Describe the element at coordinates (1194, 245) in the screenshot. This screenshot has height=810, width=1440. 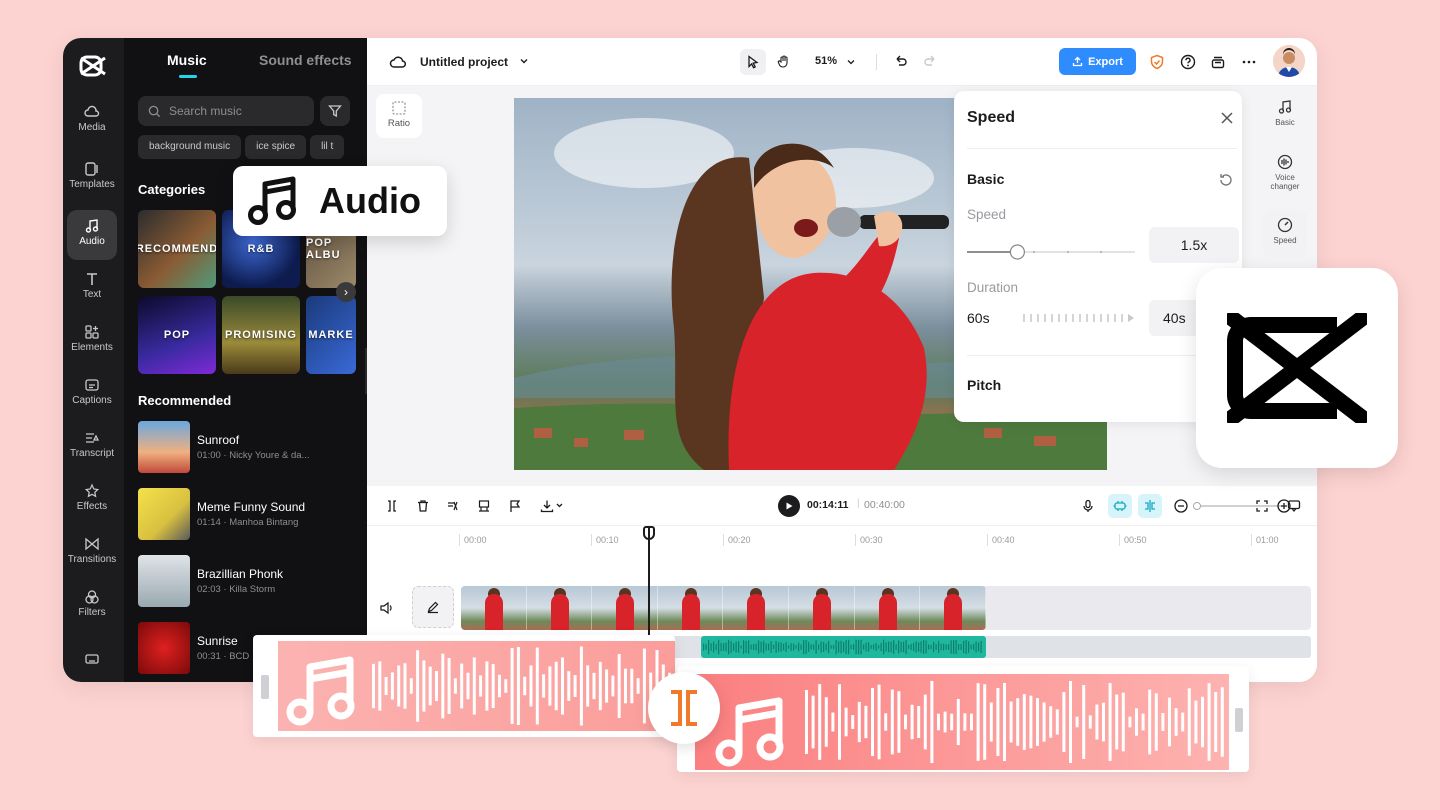
I see `speed-value-field: 1.5x` at that location.